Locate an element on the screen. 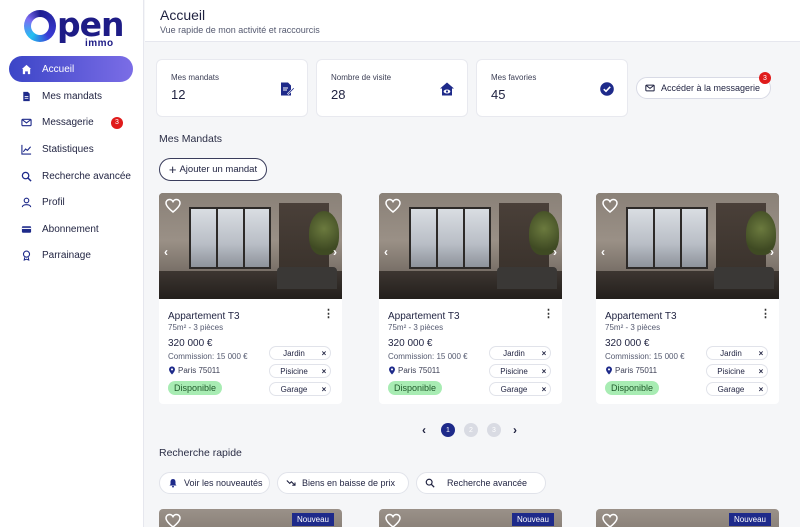  price-drop-button: Biens en baisse de prix is located at coordinates (343, 483).